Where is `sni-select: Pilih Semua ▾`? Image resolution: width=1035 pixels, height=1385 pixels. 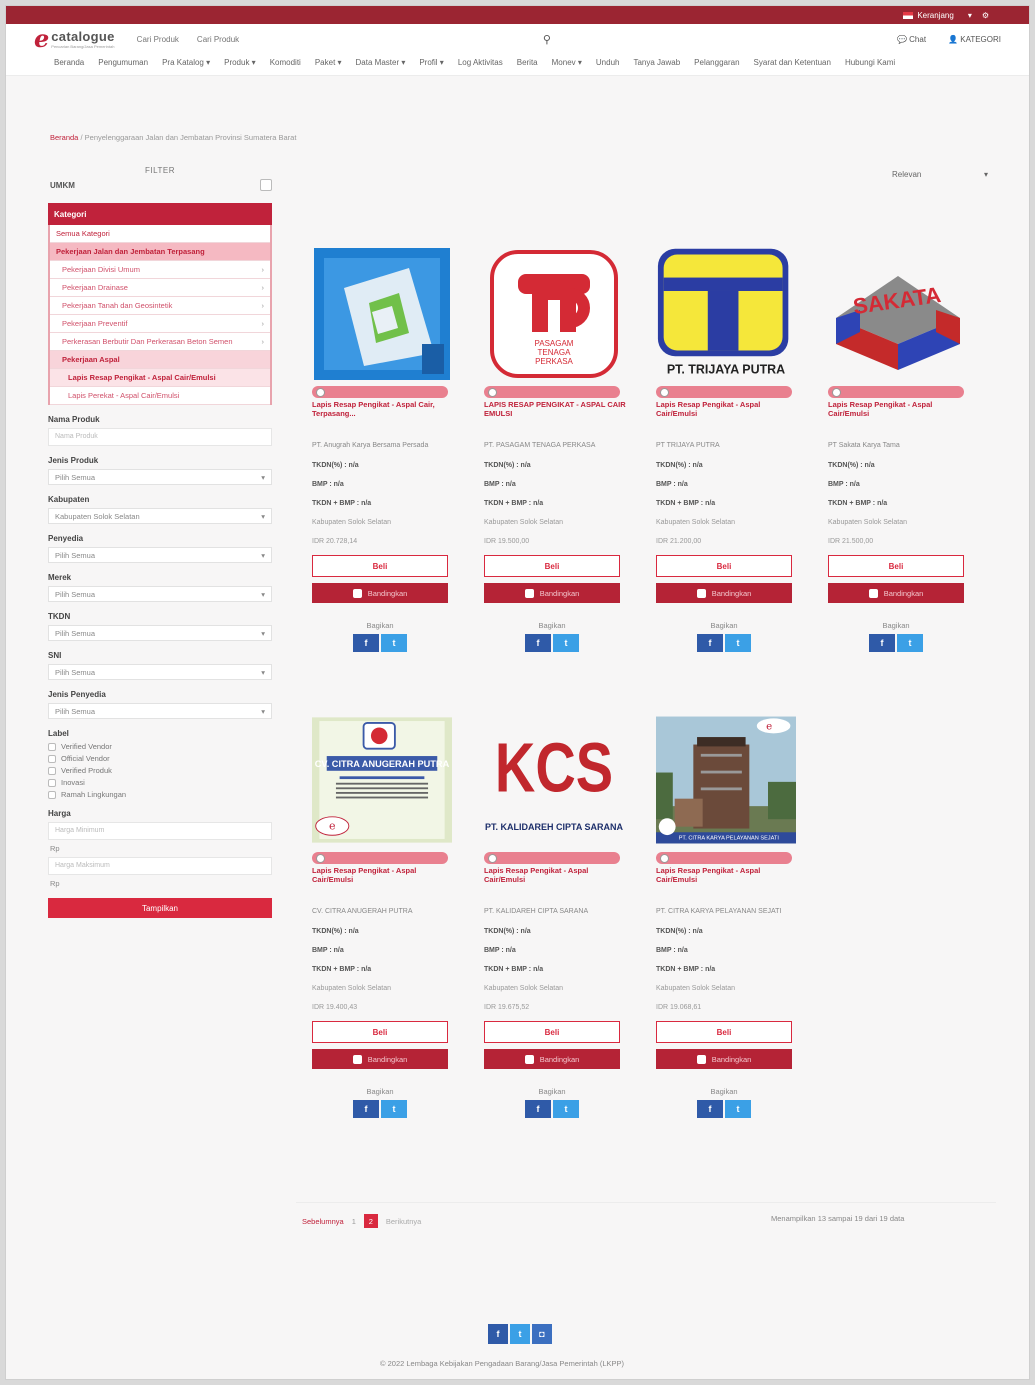
sni-select: Pilih Semua ▾ is located at coordinates (160, 672).